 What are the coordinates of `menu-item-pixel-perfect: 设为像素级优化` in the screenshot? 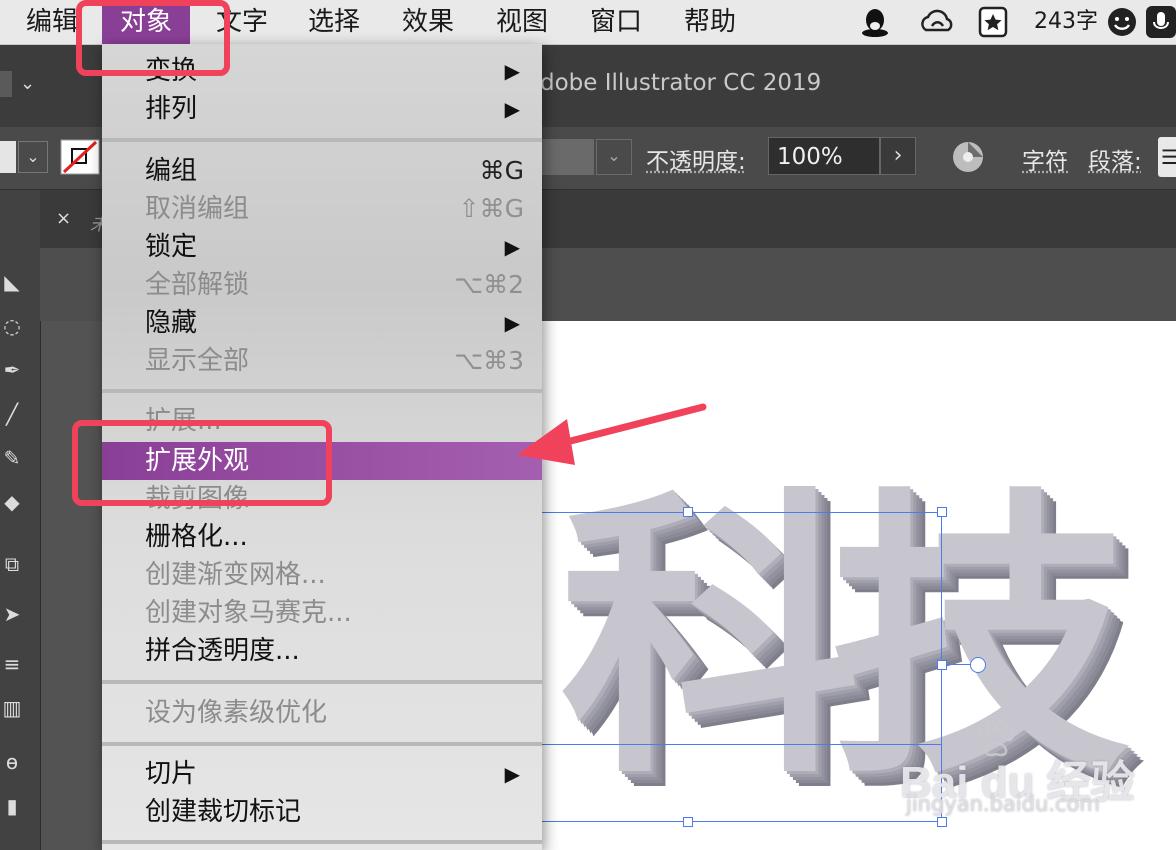 It's located at (322, 713).